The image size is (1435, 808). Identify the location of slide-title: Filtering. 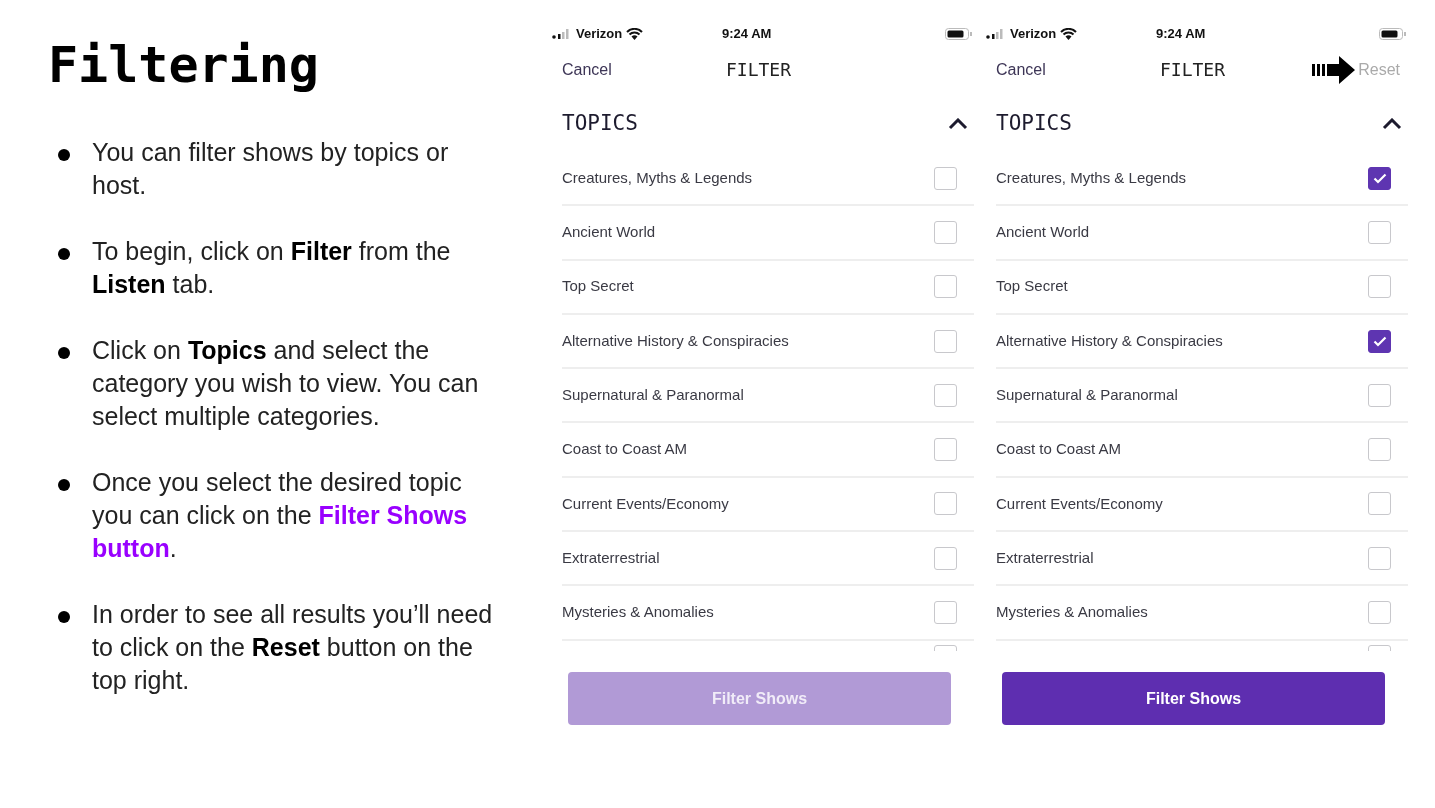
(184, 65).